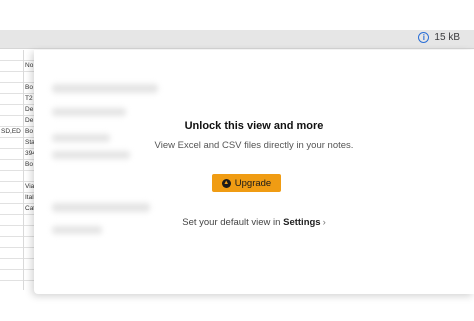 This screenshot has width=474, height=321. I want to click on info-icon: i, so click(424, 37).